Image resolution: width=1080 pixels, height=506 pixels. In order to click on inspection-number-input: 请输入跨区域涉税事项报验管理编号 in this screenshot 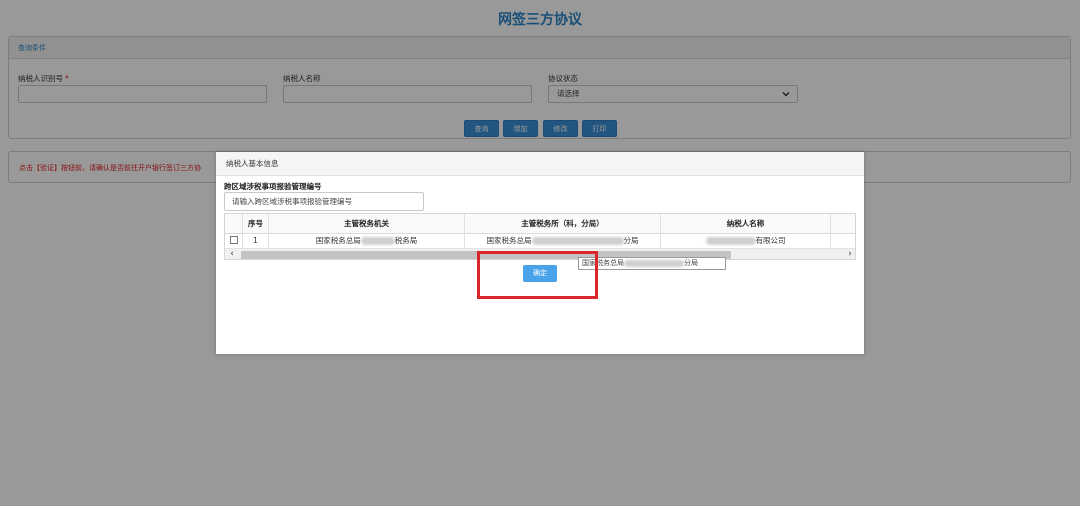, I will do `click(324, 201)`.